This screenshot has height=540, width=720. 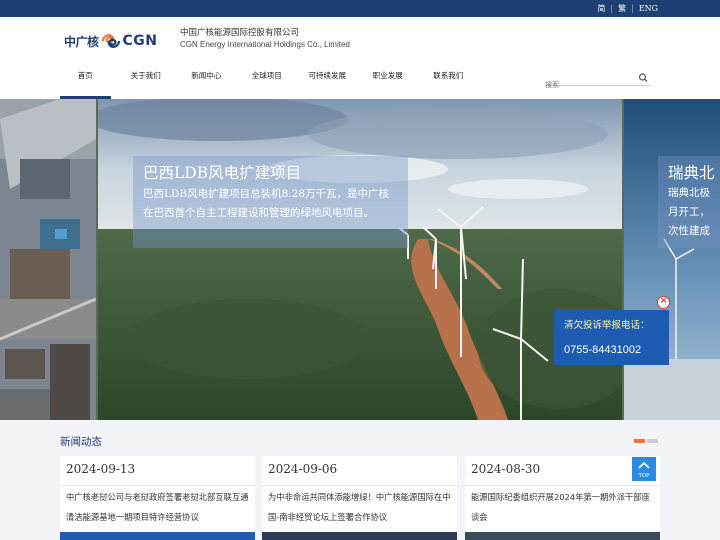 What do you see at coordinates (140, 41) in the screenshot?
I see `logo-en-text: CGN` at bounding box center [140, 41].